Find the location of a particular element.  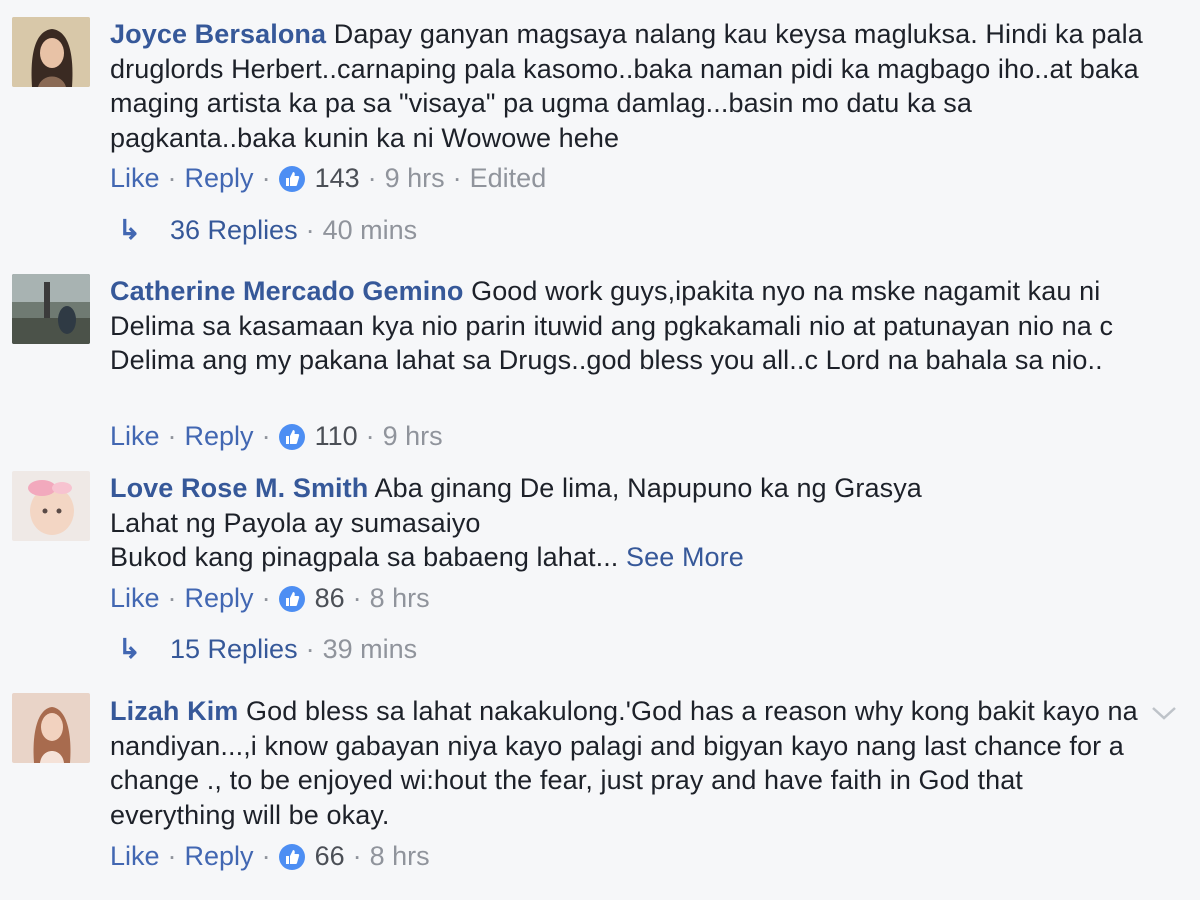

comment-actions: Like · Reply · 143 · 9 hrs · Edited is located at coordinates (328, 178).